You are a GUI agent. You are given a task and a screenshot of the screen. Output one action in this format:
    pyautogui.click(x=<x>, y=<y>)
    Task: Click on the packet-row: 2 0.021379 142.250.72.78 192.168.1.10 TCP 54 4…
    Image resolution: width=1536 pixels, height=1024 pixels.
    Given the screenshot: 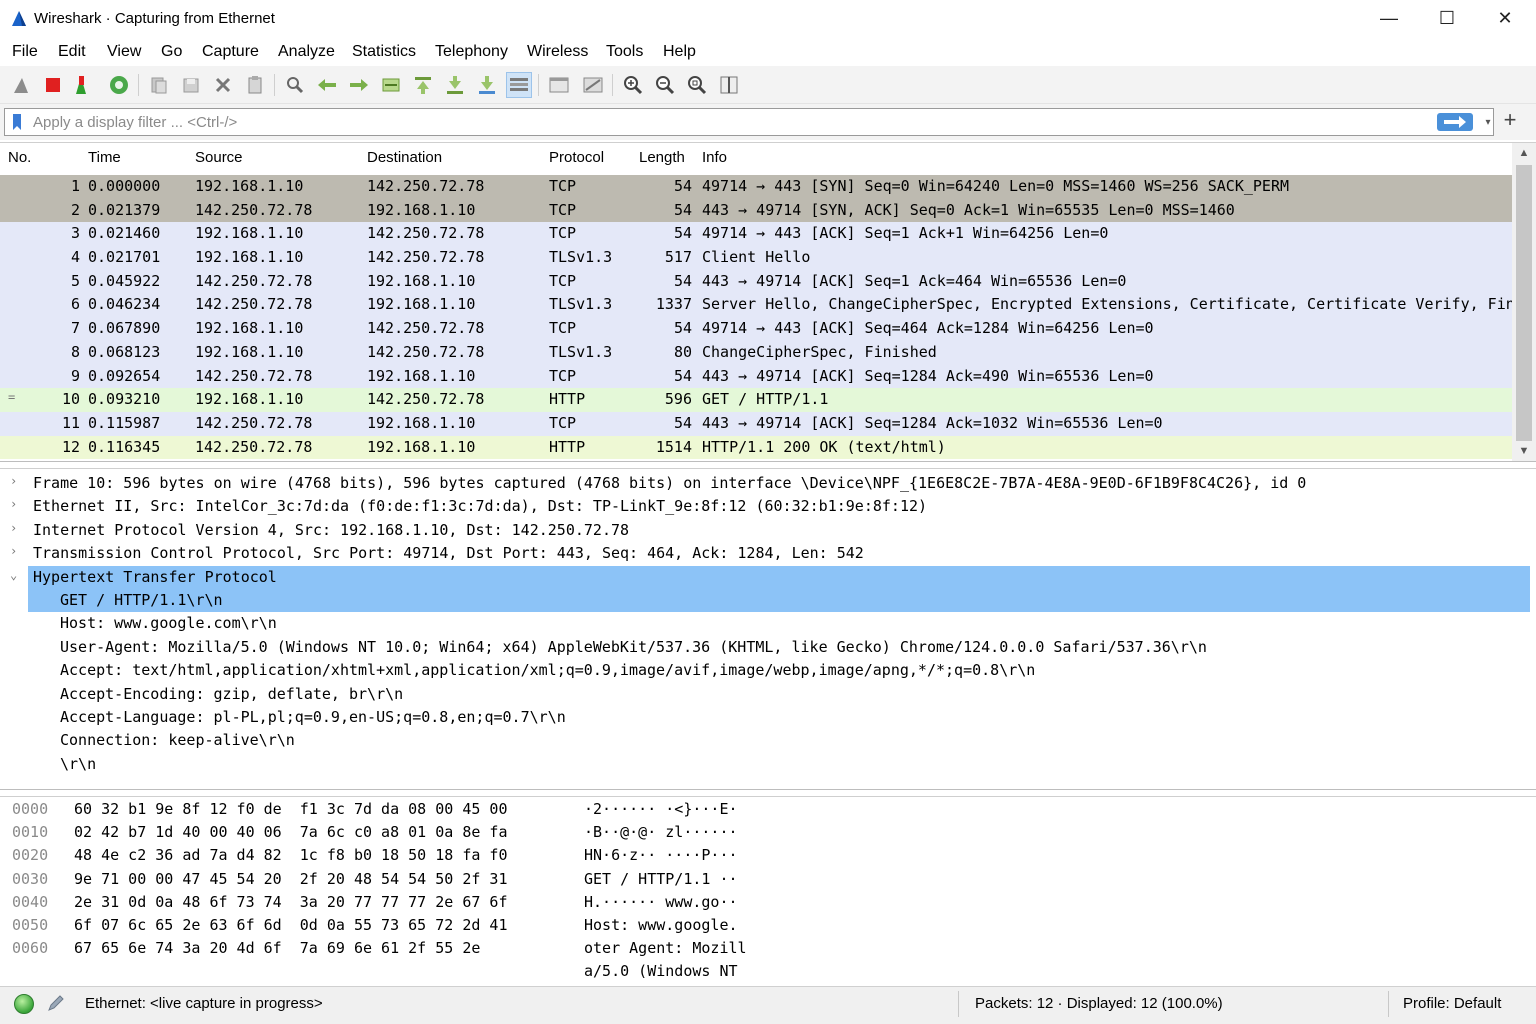 What is the action you would take?
    pyautogui.click(x=756, y=210)
    